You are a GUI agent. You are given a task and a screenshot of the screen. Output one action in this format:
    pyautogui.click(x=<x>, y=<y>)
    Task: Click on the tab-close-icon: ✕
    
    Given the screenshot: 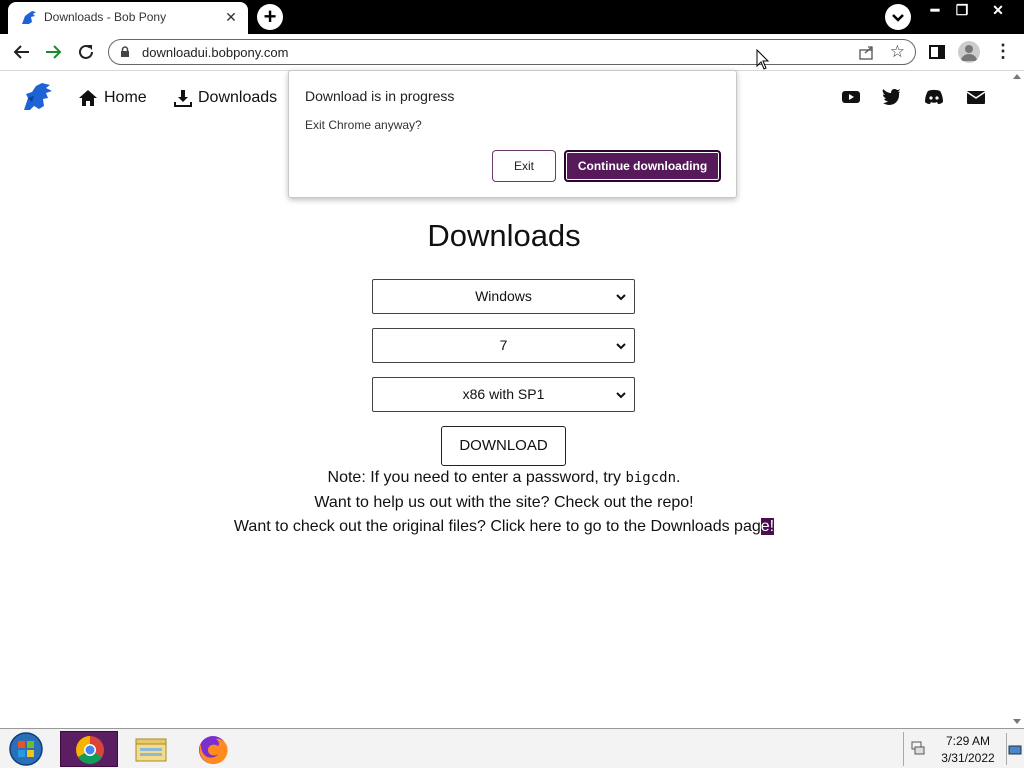 What is the action you would take?
    pyautogui.click(x=231, y=17)
    